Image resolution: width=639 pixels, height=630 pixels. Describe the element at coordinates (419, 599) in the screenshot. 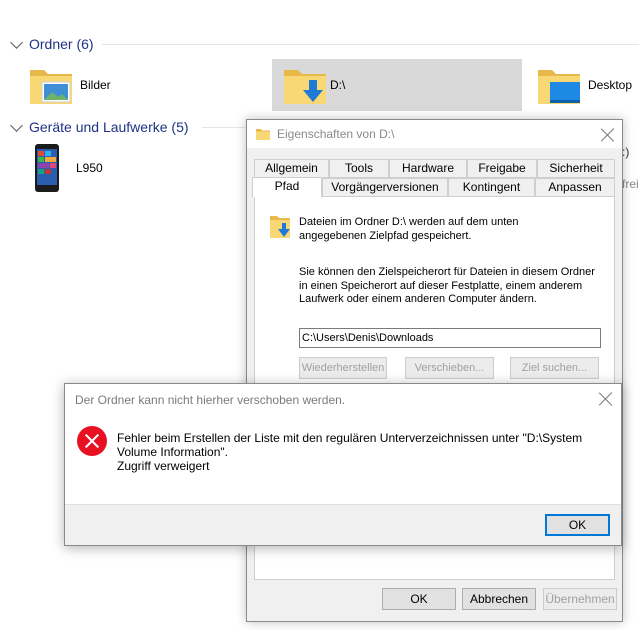

I see `ok-button: OK` at that location.